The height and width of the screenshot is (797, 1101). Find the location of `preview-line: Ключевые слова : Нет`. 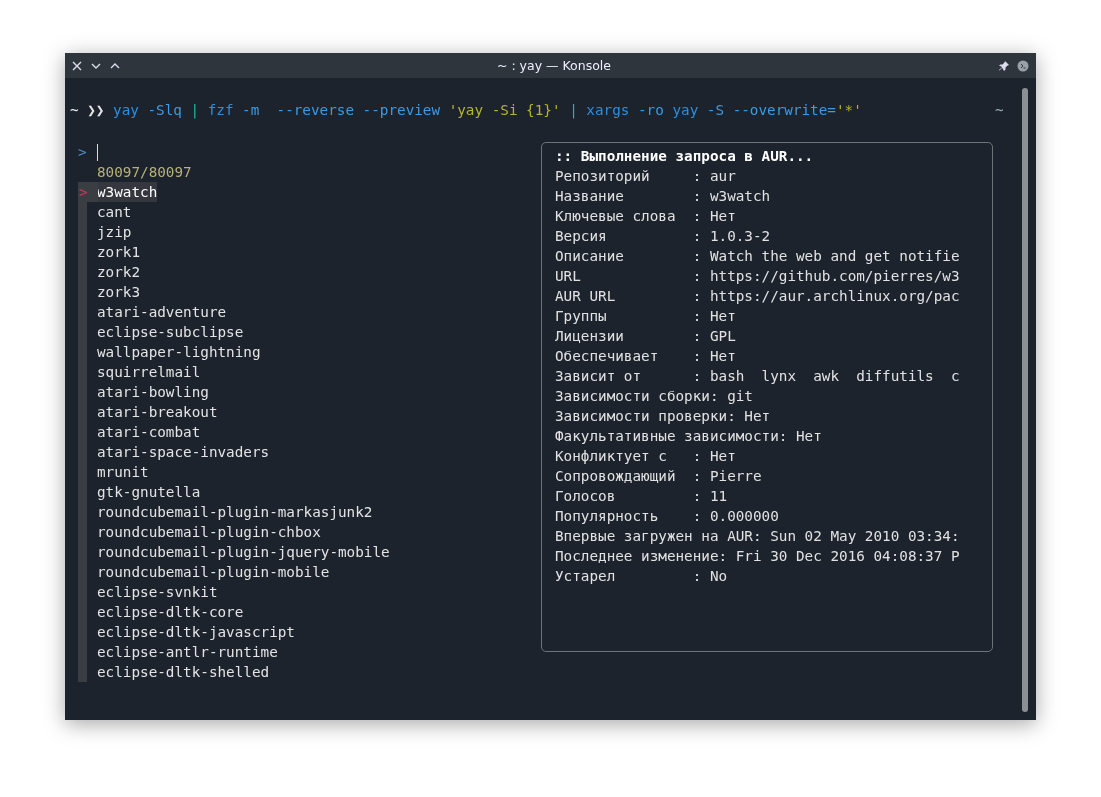

preview-line: Ключевые слова : Нет is located at coordinates (646, 216).